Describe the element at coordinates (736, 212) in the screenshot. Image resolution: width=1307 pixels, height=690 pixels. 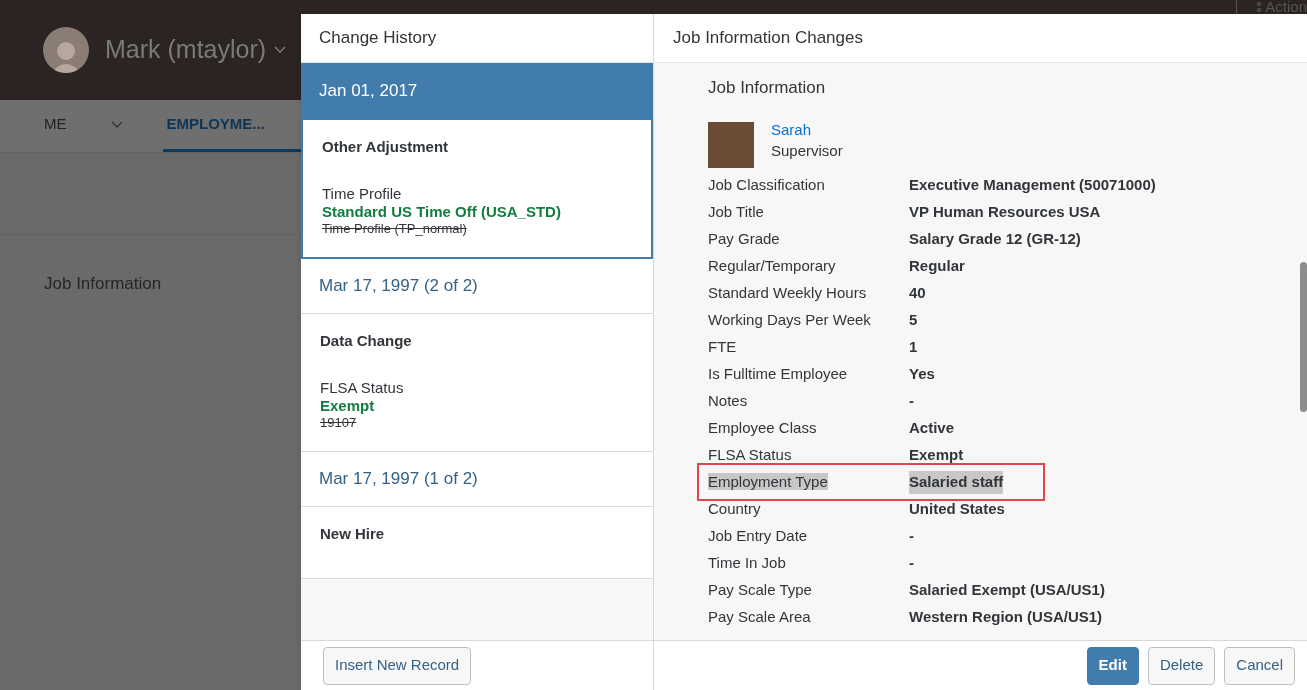
I see `field-label: Job Title` at that location.